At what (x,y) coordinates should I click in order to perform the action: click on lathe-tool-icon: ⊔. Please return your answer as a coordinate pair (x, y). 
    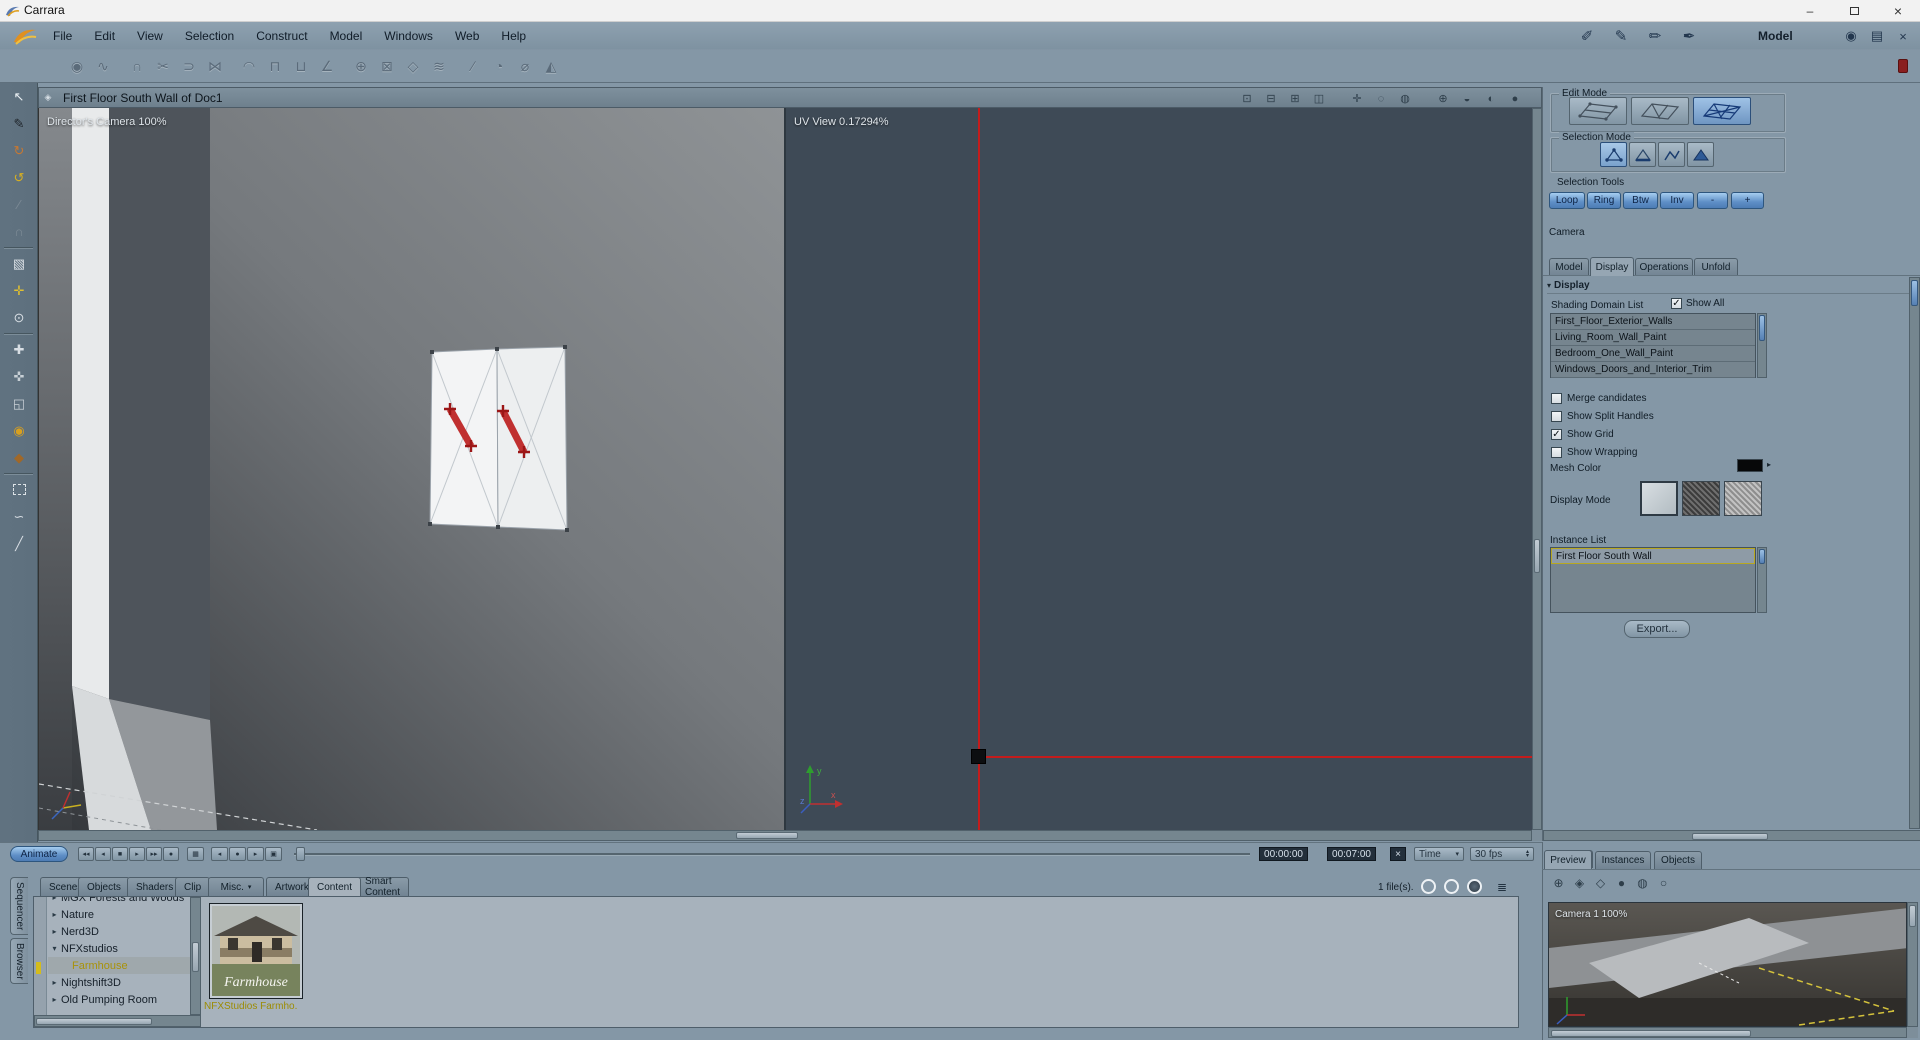
    Looking at the image, I should click on (301, 66).